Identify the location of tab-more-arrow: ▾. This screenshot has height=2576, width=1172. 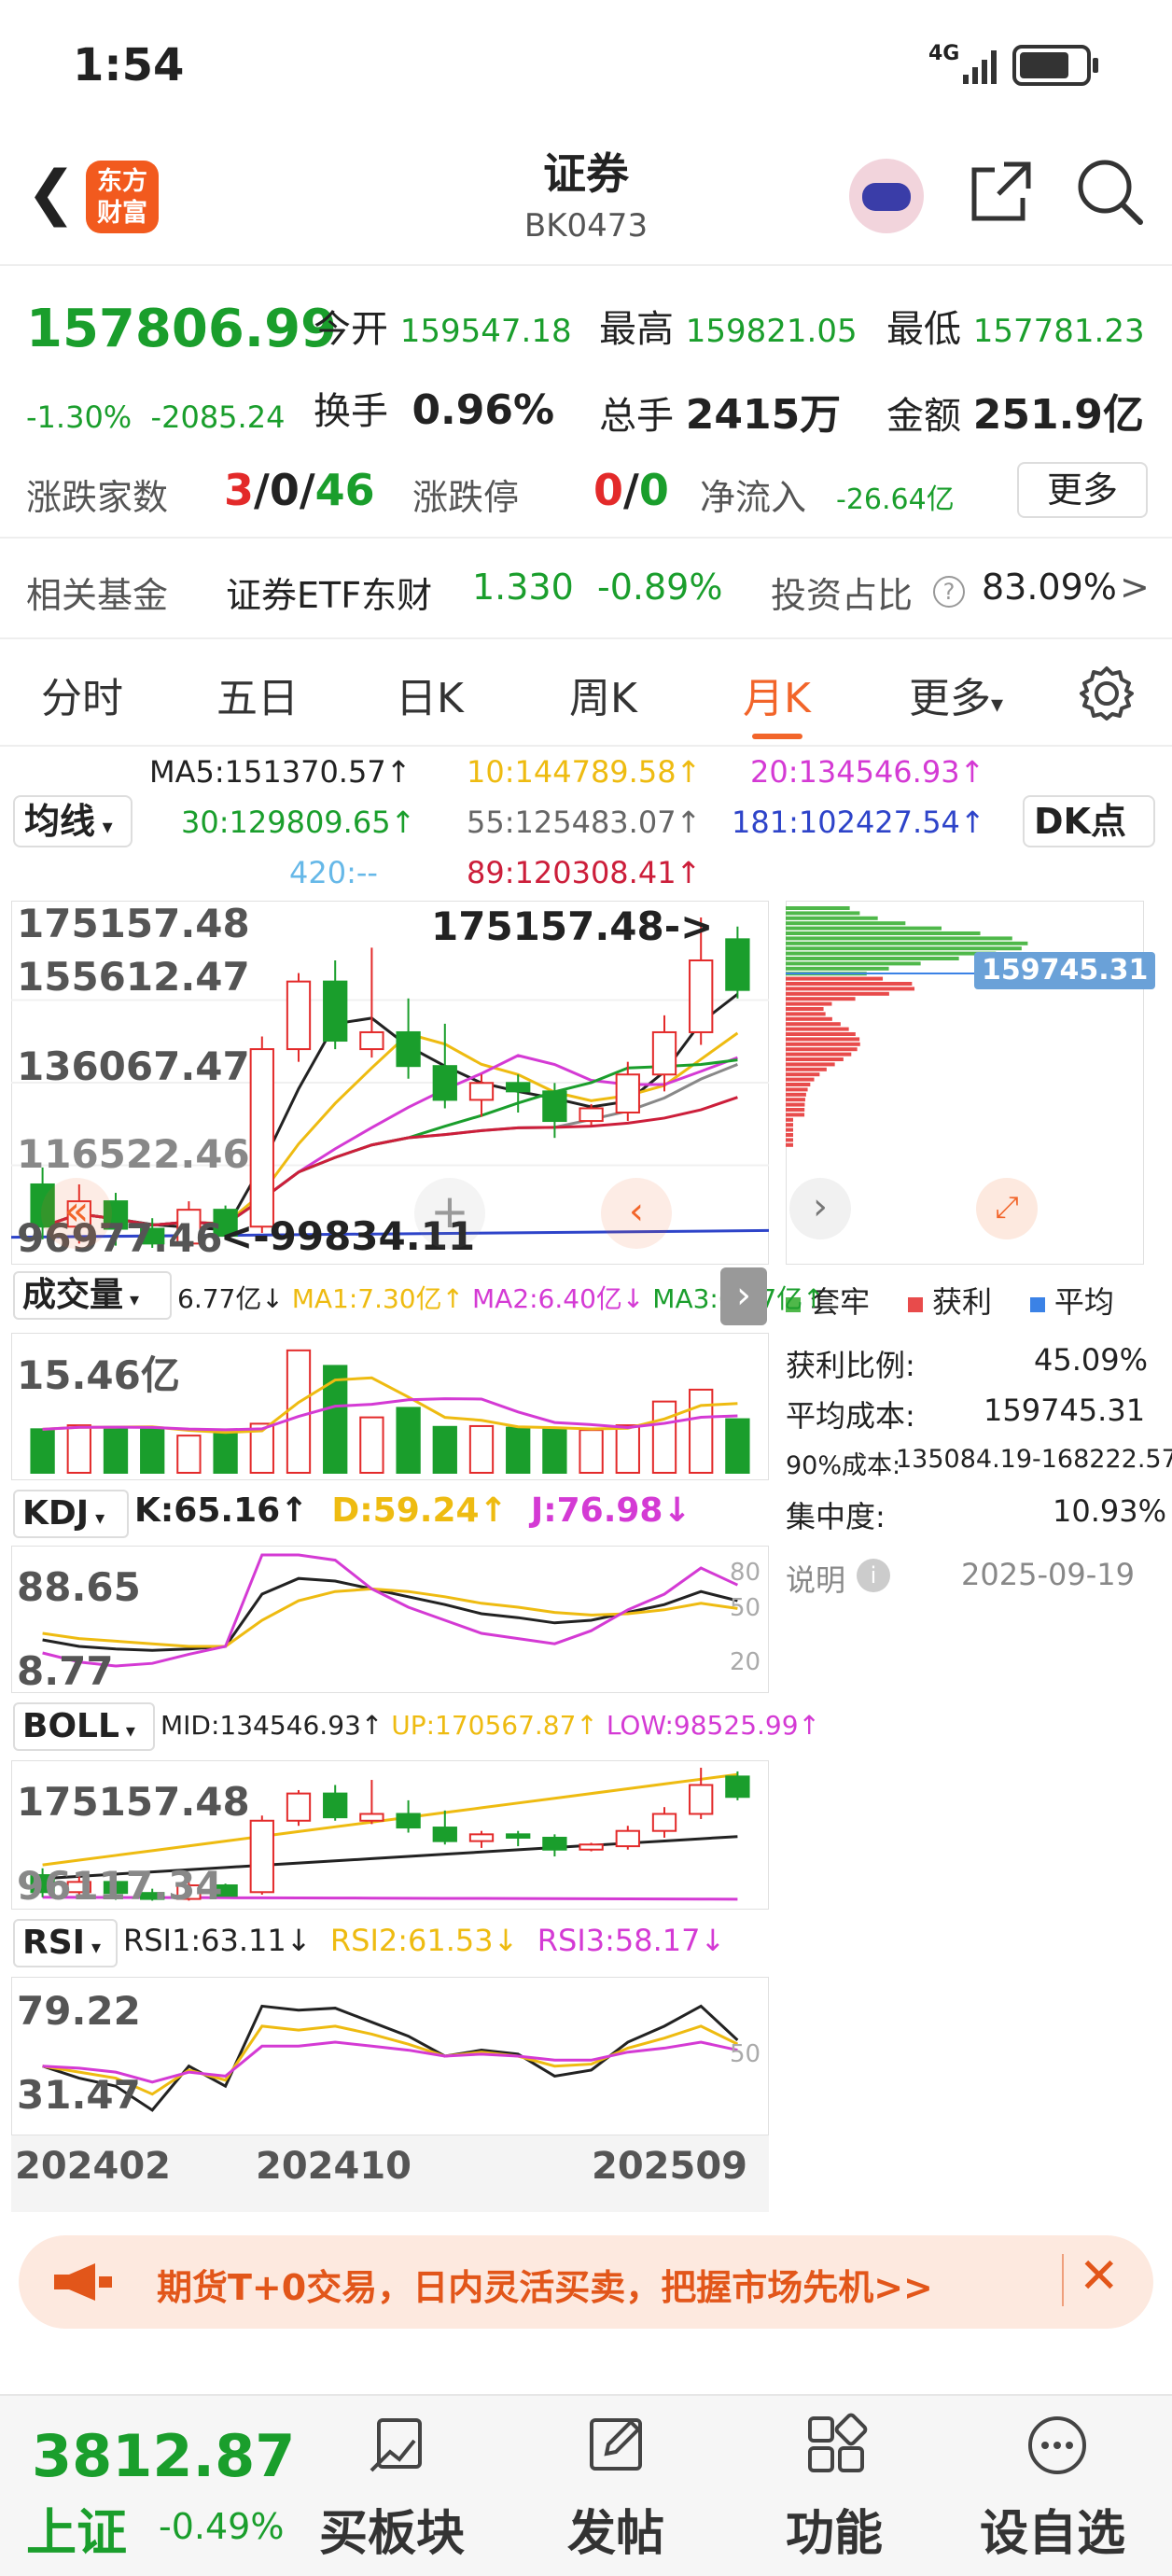
(997, 705).